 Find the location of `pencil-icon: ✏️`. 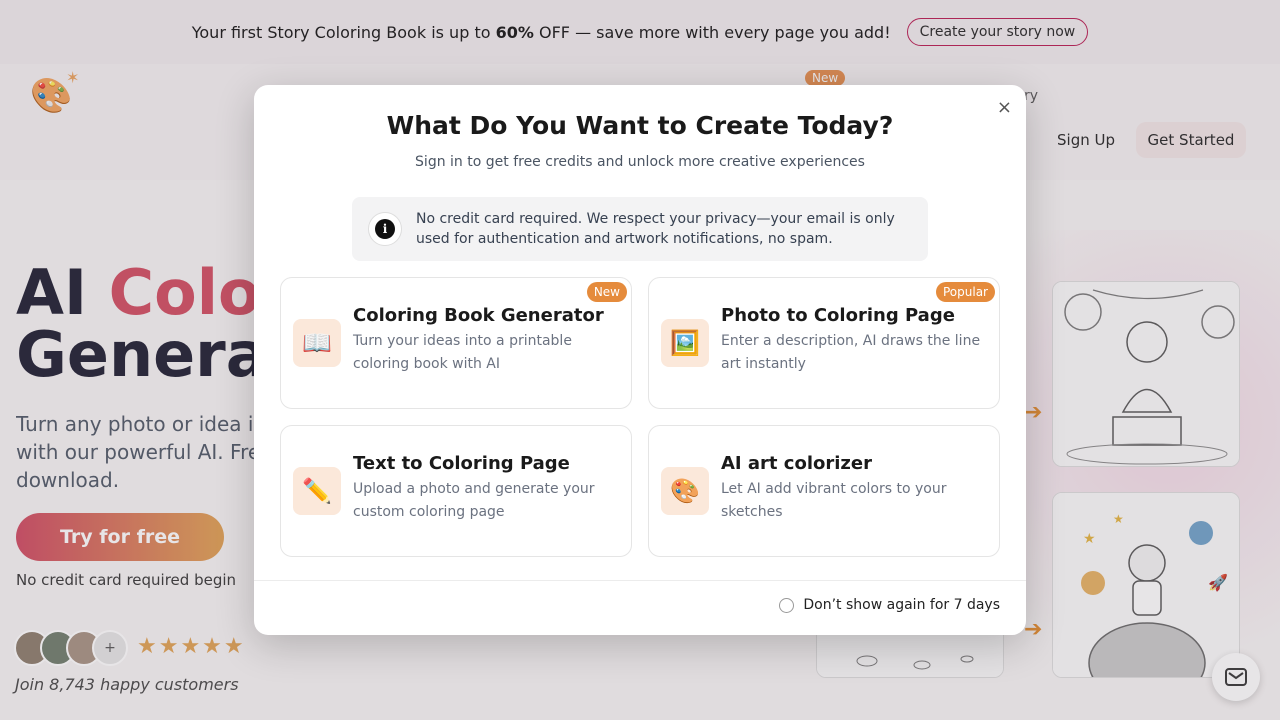

pencil-icon: ✏️ is located at coordinates (317, 491).